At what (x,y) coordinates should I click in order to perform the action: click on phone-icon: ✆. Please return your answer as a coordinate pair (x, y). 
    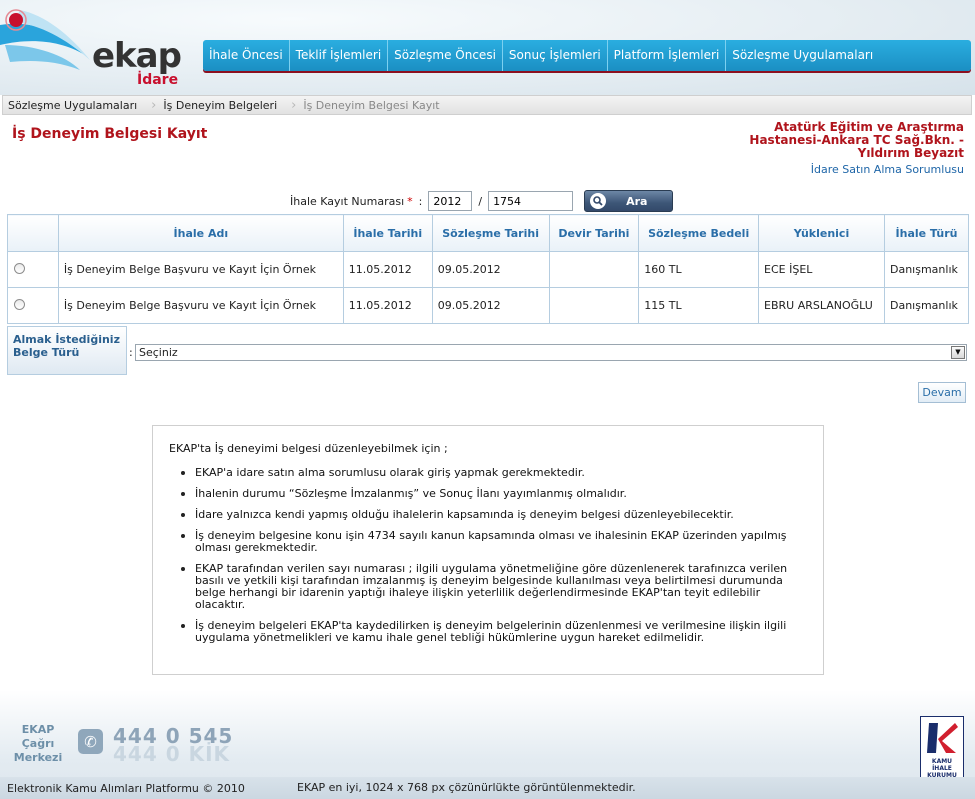
    Looking at the image, I should click on (90, 741).